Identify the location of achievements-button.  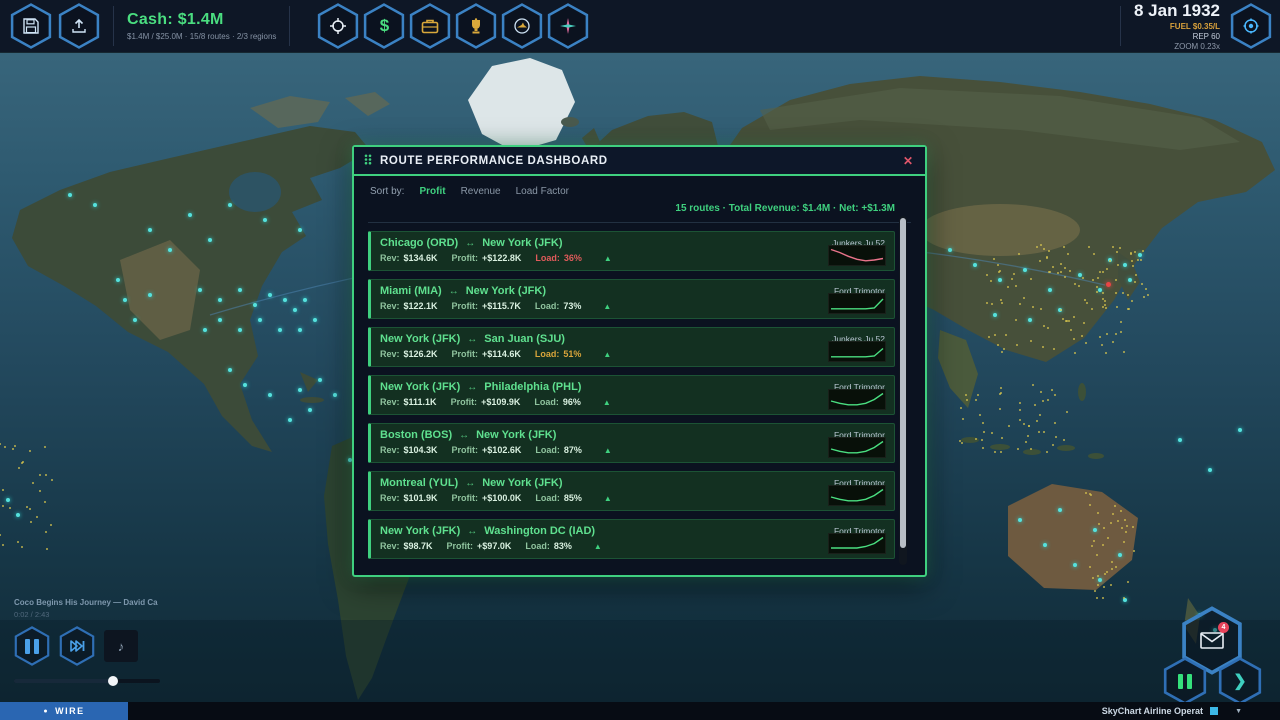
(476, 26).